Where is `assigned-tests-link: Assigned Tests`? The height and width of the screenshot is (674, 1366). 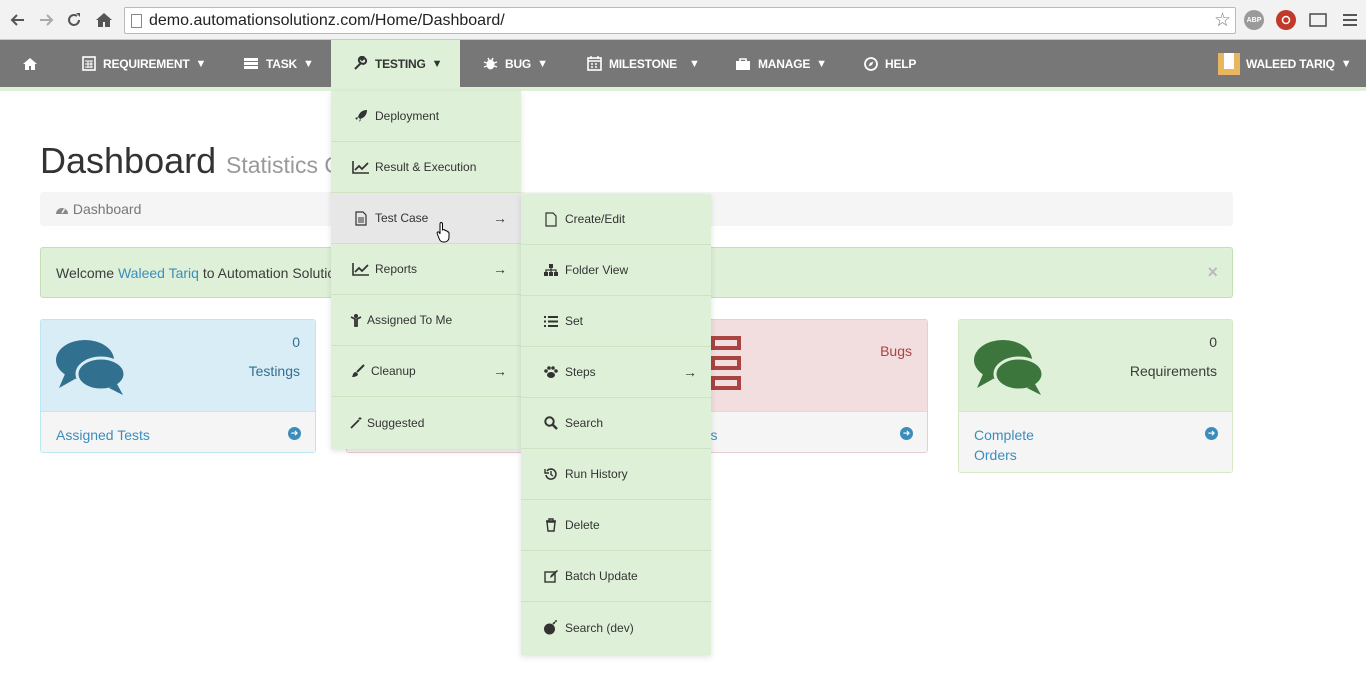
assigned-tests-link: Assigned Tests is located at coordinates (103, 435).